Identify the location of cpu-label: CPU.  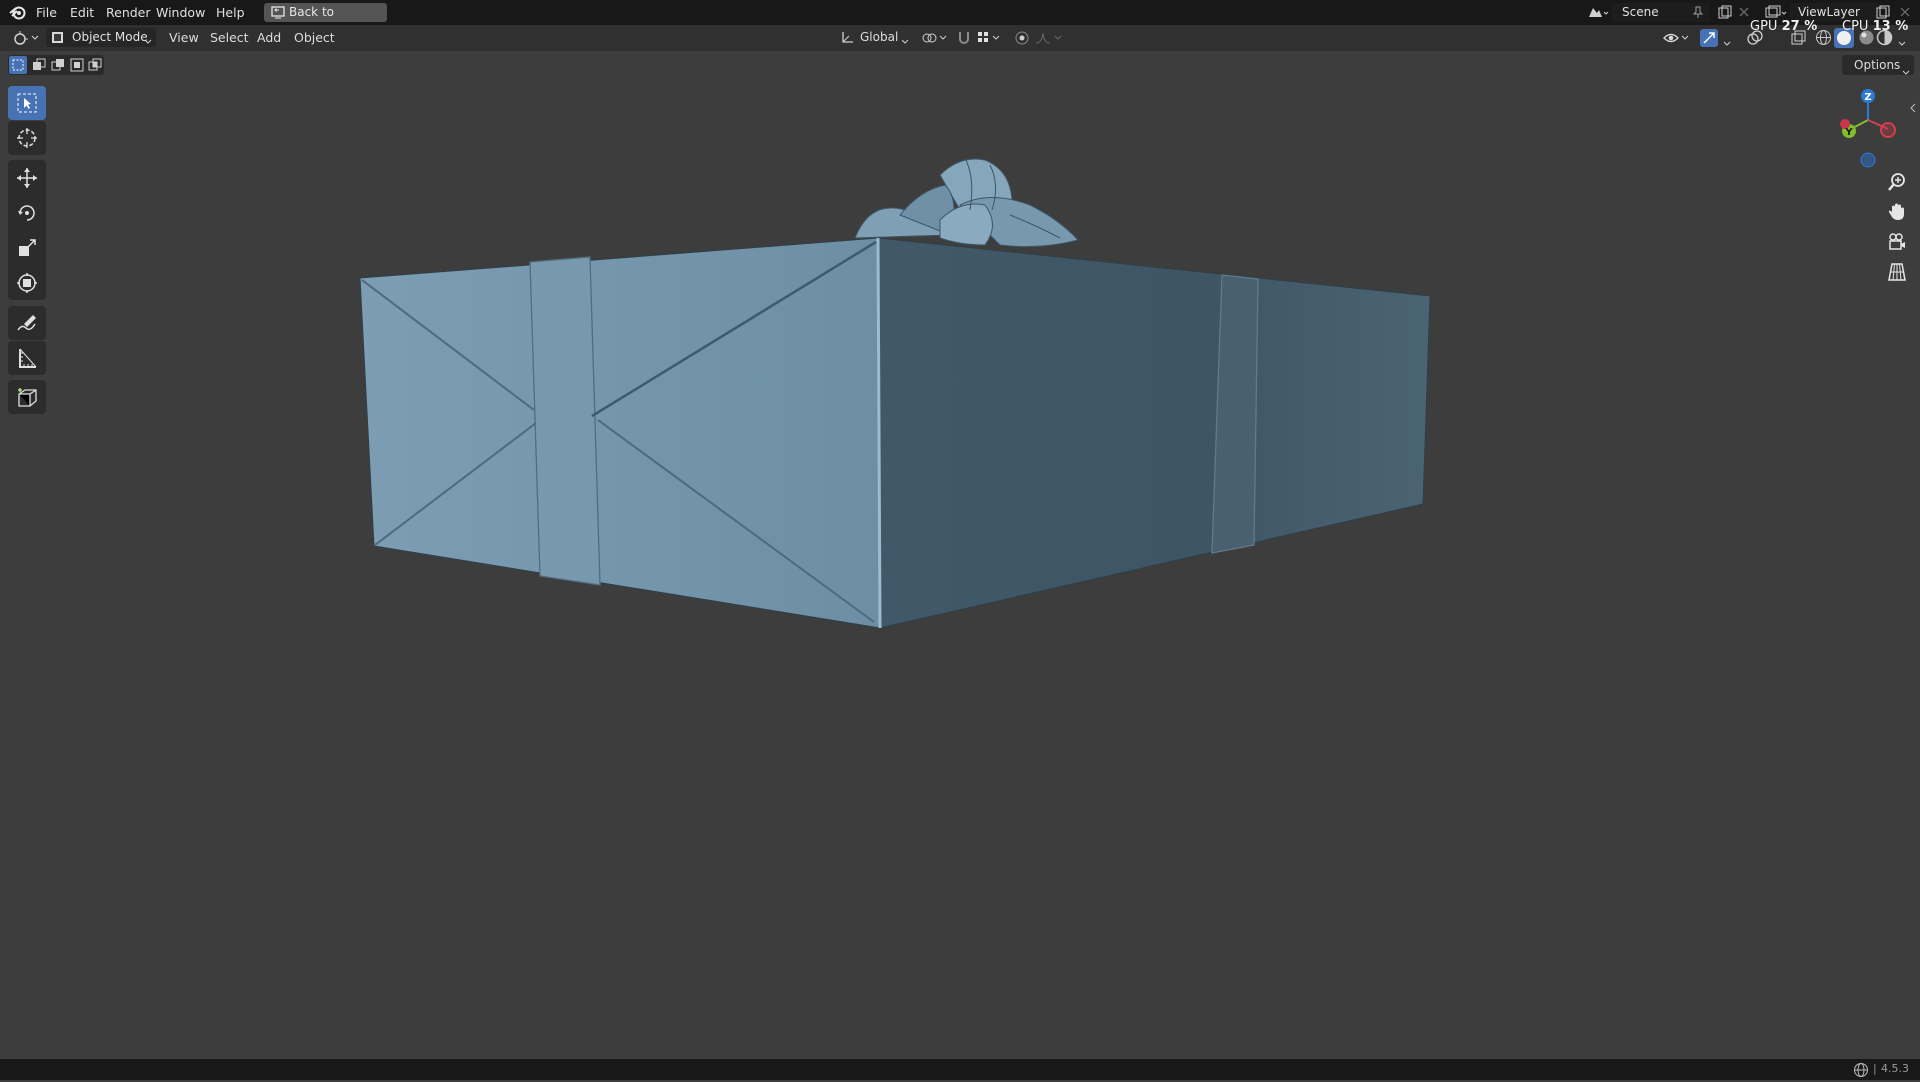
(1855, 26).